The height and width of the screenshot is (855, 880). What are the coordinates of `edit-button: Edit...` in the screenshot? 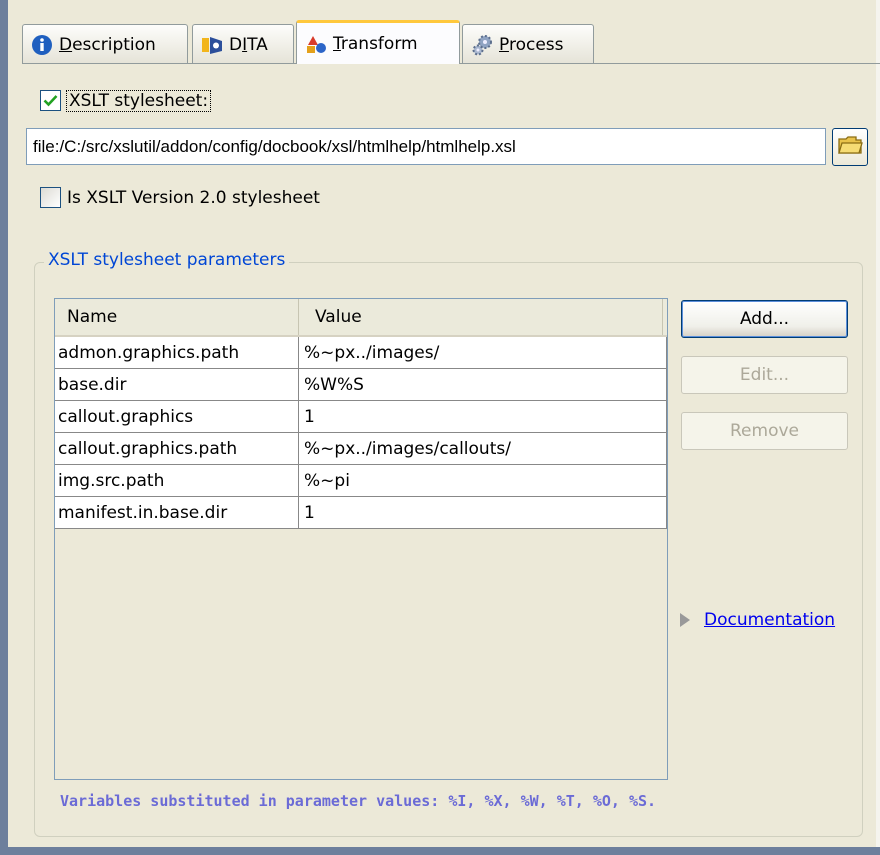 It's located at (764, 375).